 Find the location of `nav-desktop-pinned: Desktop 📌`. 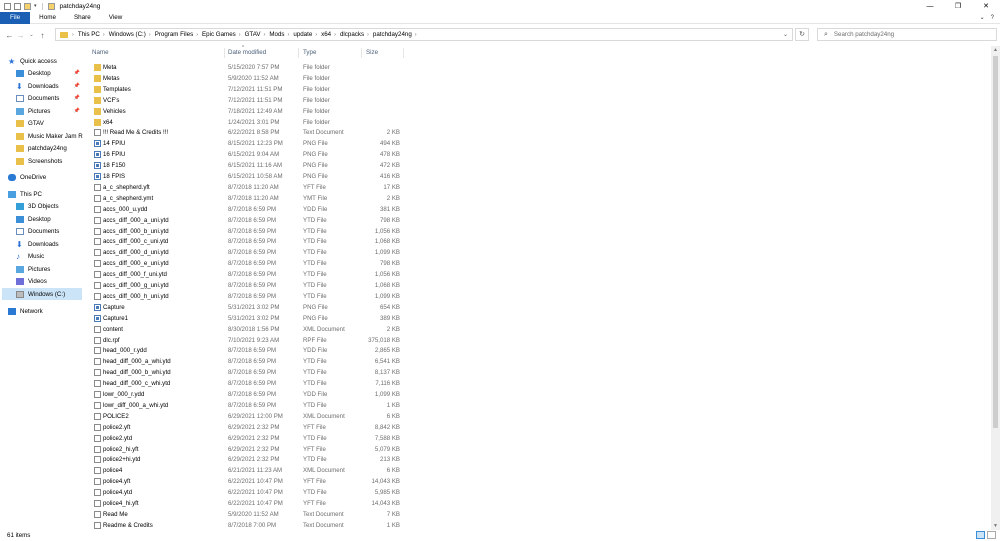

nav-desktop-pinned: Desktop 📌 is located at coordinates (48, 73).